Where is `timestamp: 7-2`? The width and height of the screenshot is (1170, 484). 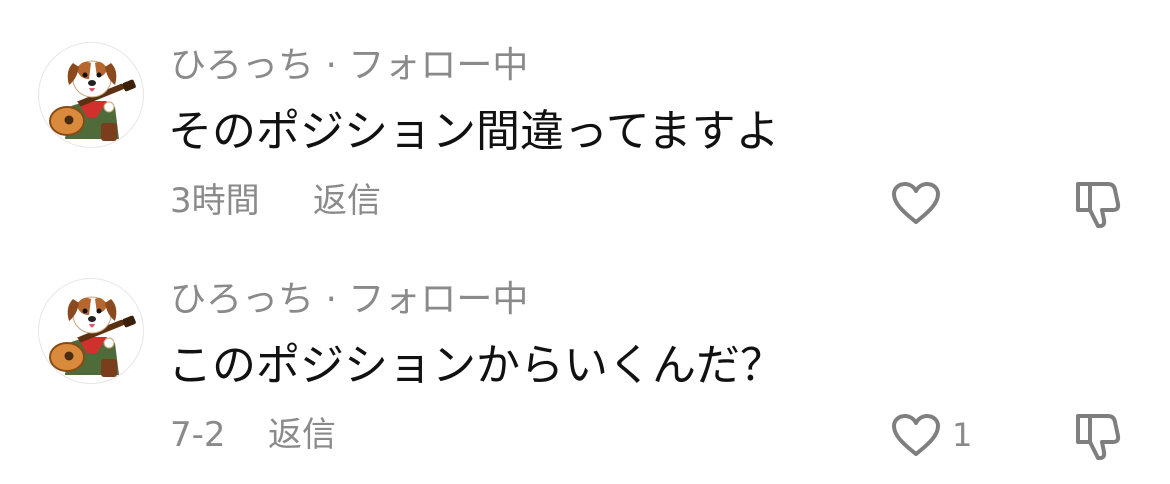 timestamp: 7-2 is located at coordinates (198, 435).